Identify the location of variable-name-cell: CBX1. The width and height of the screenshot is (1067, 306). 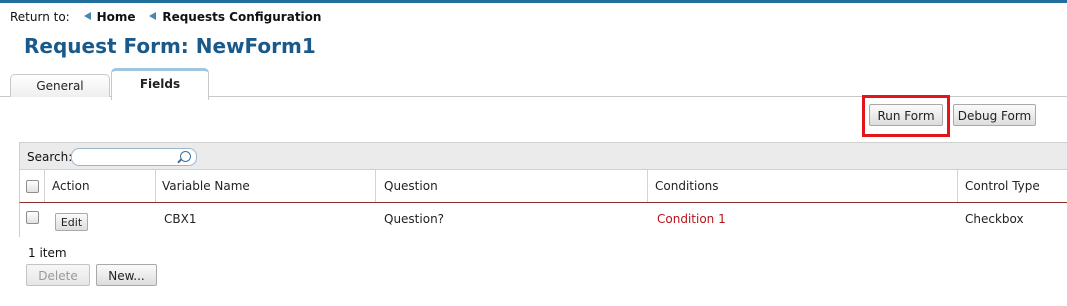
(180, 219).